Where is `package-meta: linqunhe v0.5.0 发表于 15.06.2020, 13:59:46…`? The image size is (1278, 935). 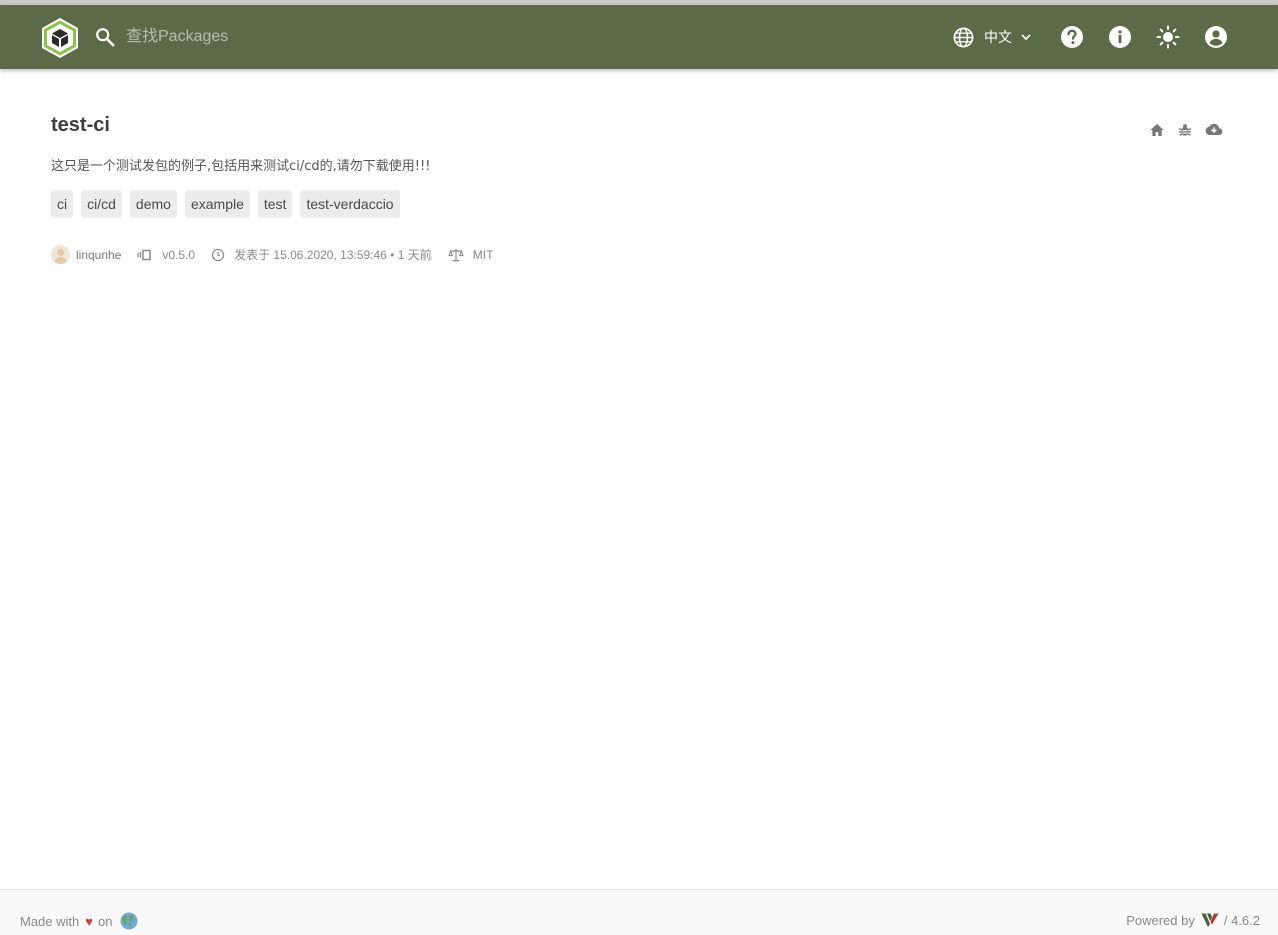 package-meta: linqunhe v0.5.0 发表于 15.06.2020, 13:59:46… is located at coordinates (272, 254).